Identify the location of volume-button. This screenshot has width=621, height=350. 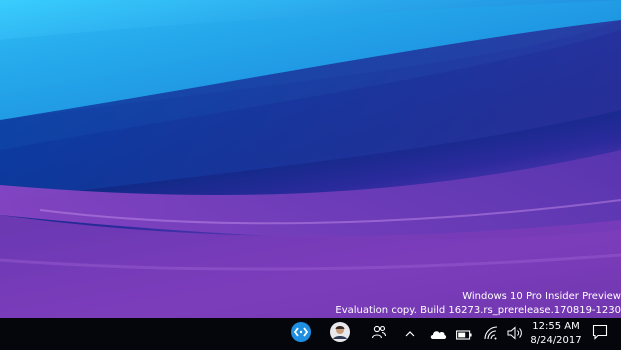
(515, 334).